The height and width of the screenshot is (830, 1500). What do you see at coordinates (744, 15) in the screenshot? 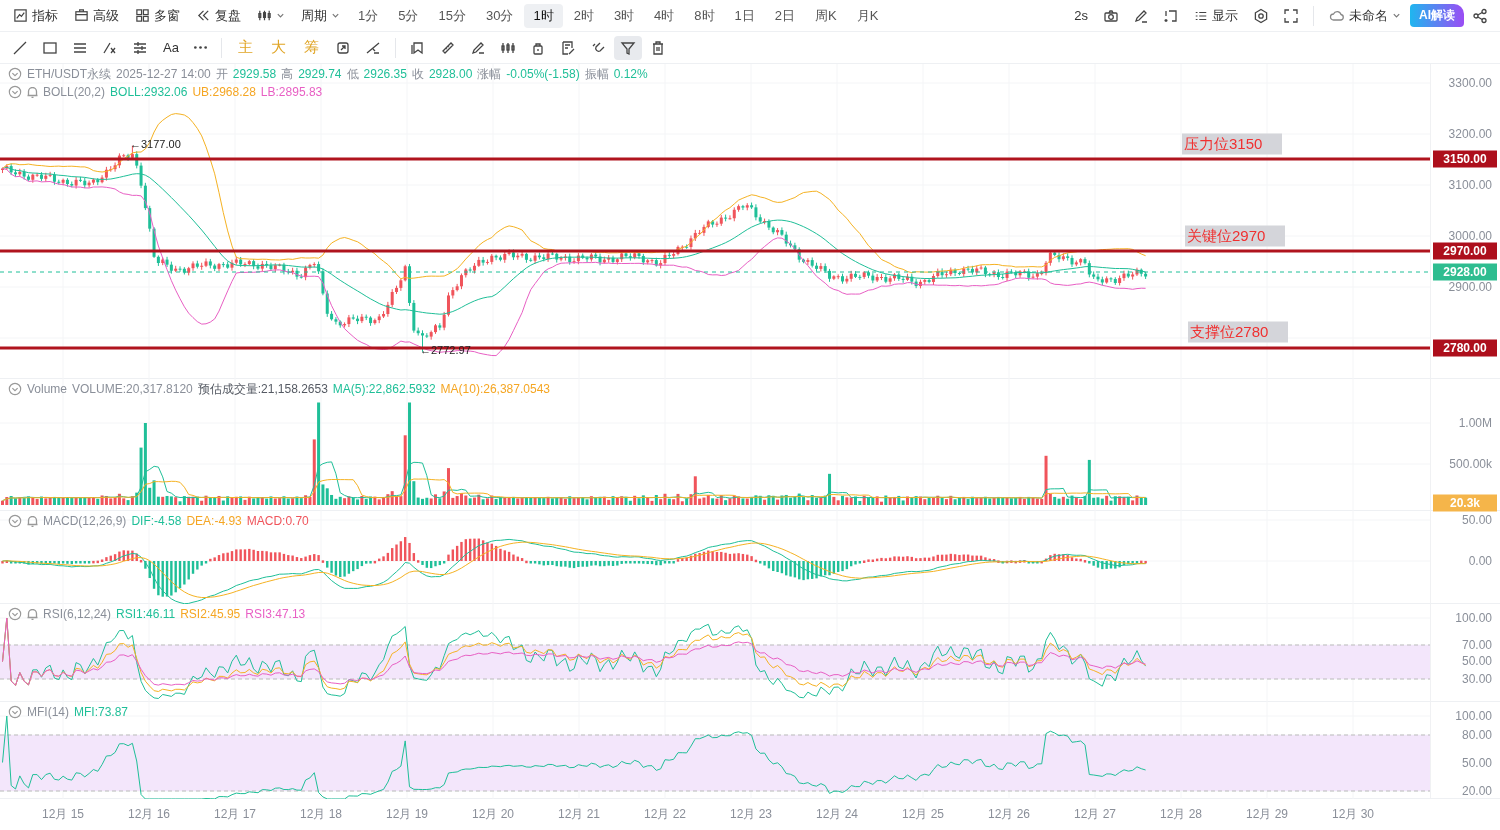
I see `period-tab: 1日` at bounding box center [744, 15].